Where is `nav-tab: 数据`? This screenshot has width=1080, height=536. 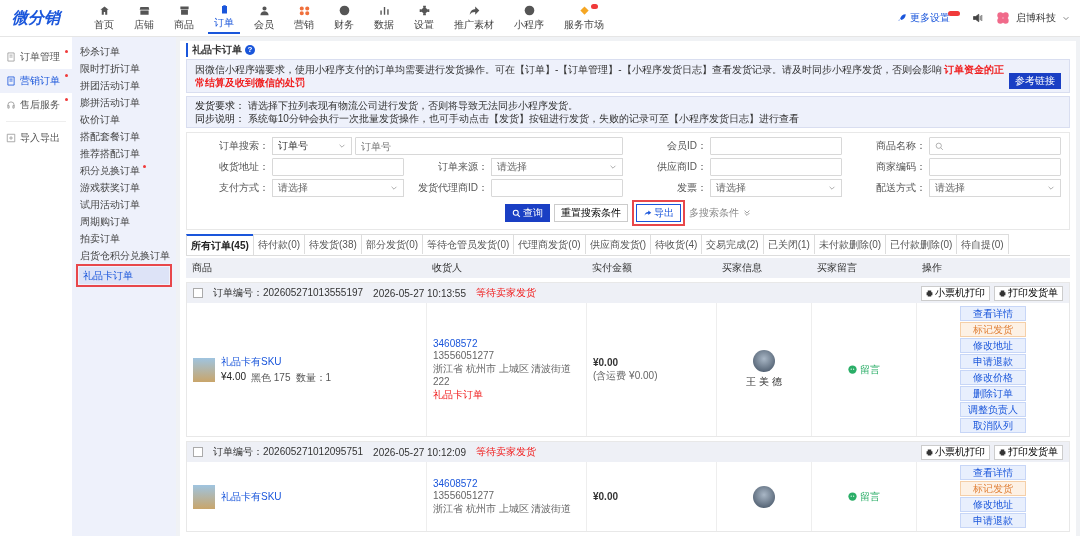 nav-tab: 数据 is located at coordinates (384, 18).